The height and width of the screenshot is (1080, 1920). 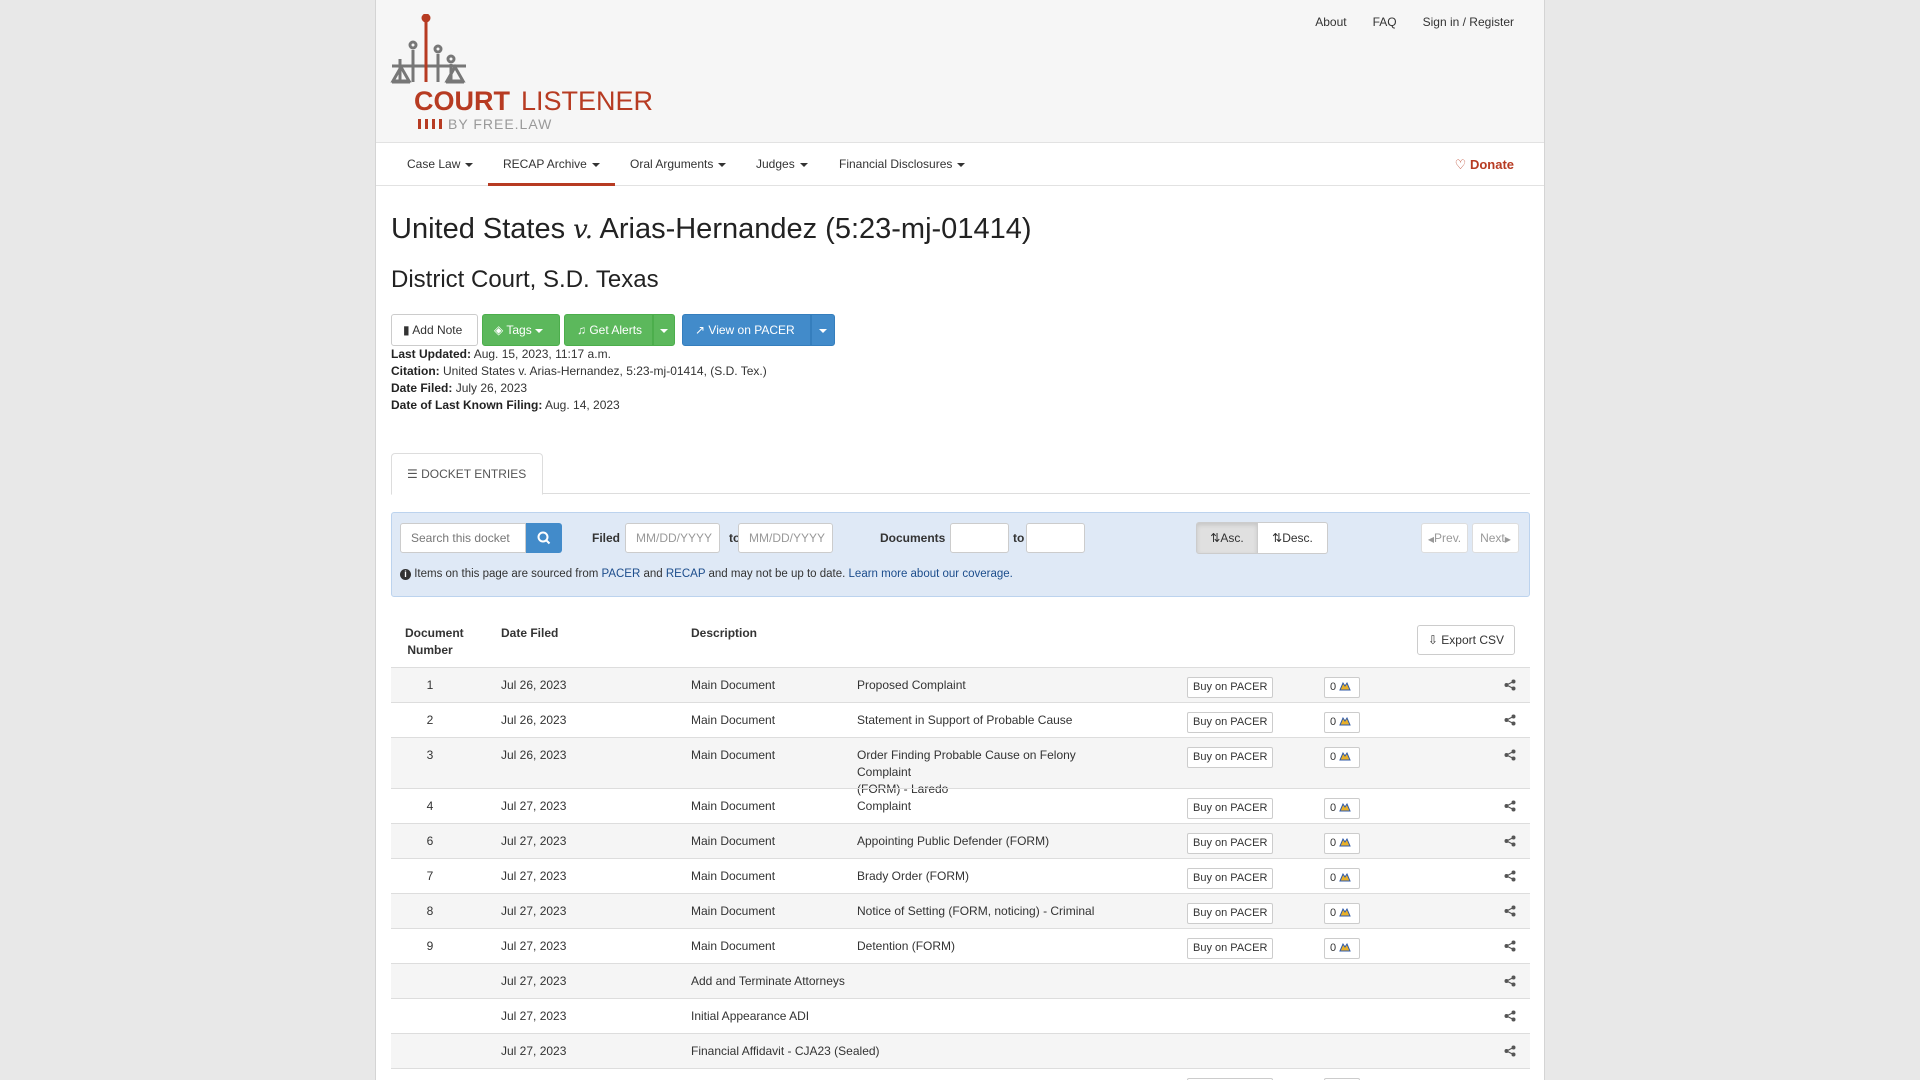 I want to click on doc-number: 9, so click(x=430, y=946).